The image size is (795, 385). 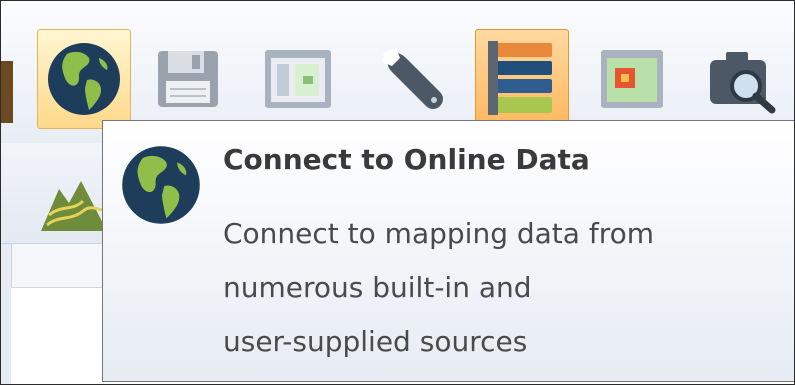 I want to click on terrain-icon, so click(x=74, y=203).